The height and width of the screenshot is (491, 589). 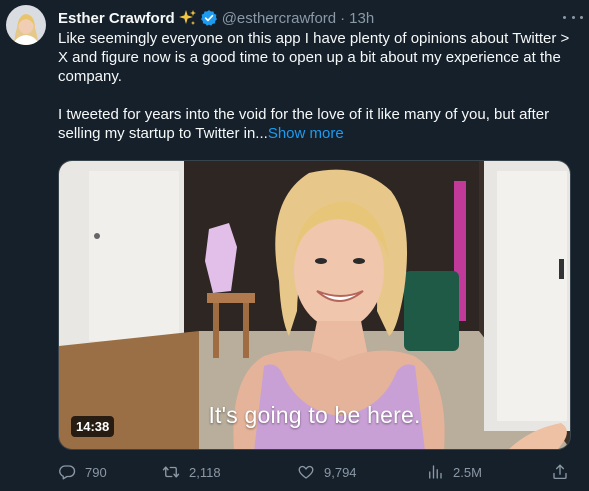 I want to click on tweet-actions: 790 2,118 9,794 2.5M, so click(x=315, y=472).